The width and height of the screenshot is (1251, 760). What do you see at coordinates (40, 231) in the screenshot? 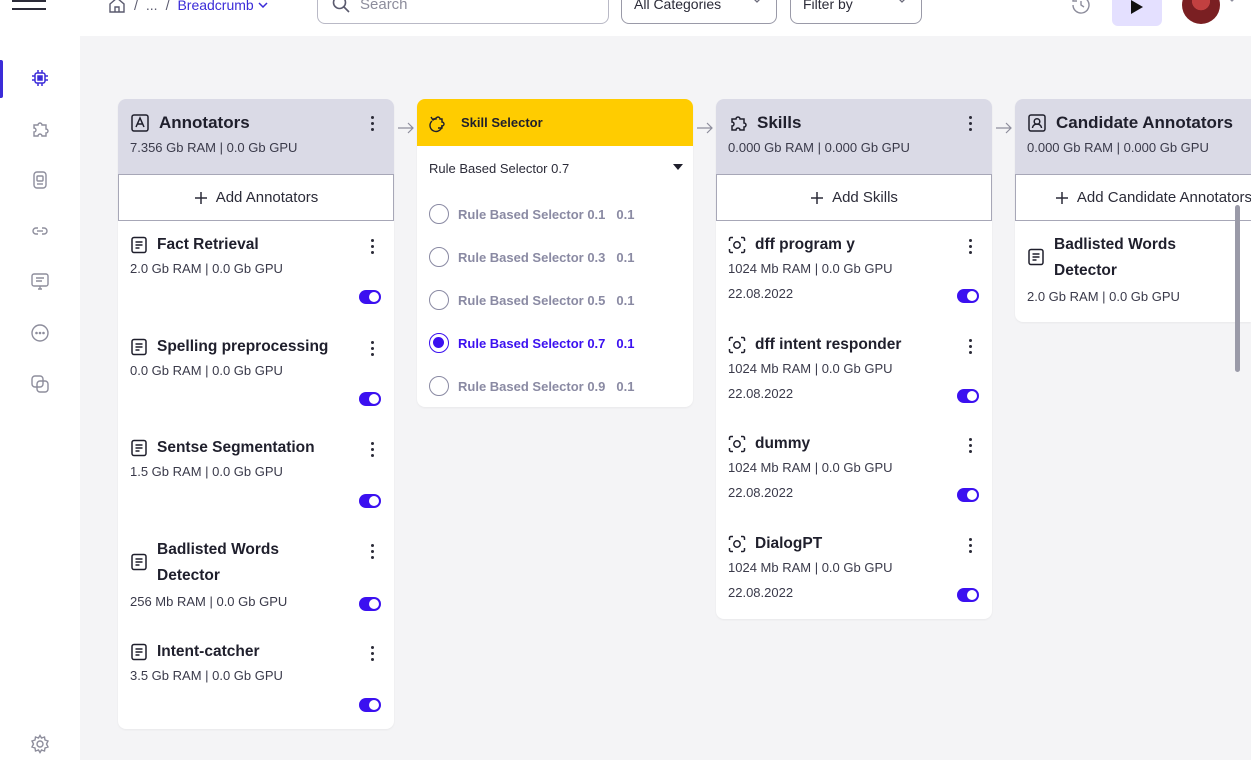
I see `link-icon` at bounding box center [40, 231].